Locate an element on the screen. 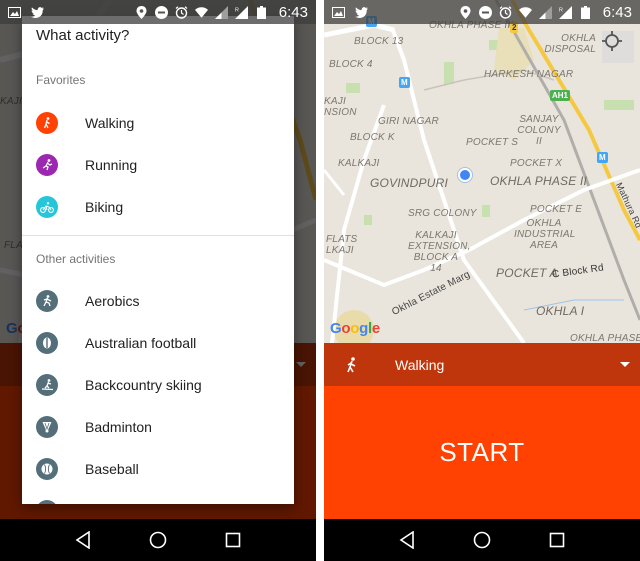 The image size is (640, 561). activity-label: Baseball is located at coordinates (112, 469).